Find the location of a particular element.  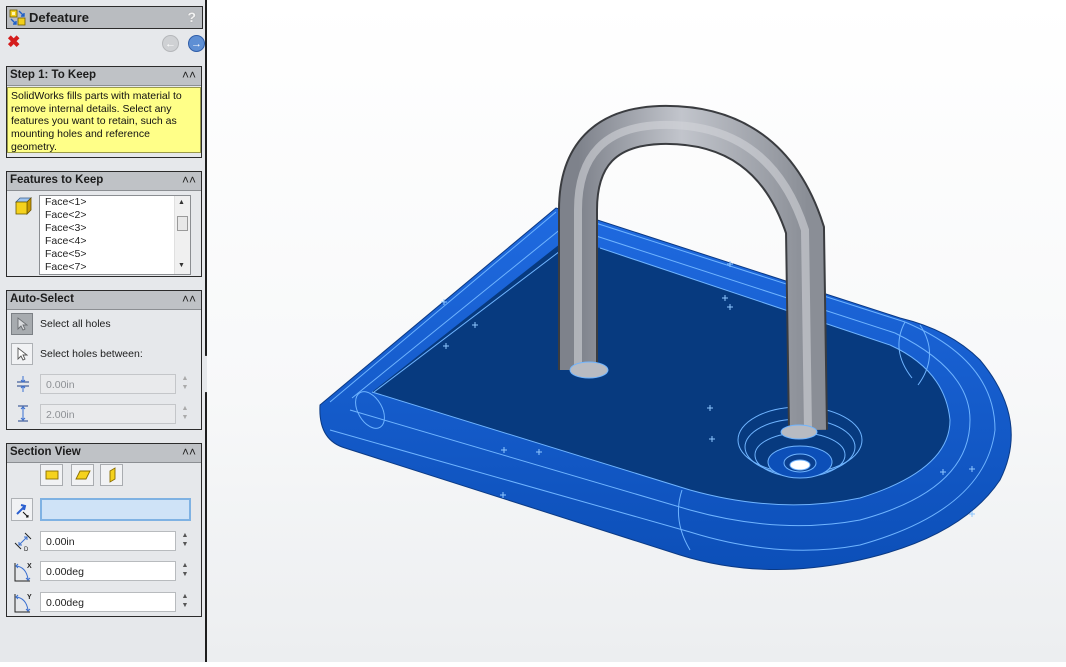

features-to-keep-header: Features to Keep ˄˄ is located at coordinates (104, 181).